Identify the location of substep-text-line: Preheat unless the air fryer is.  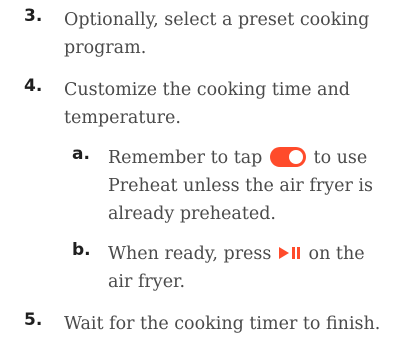
(240, 186).